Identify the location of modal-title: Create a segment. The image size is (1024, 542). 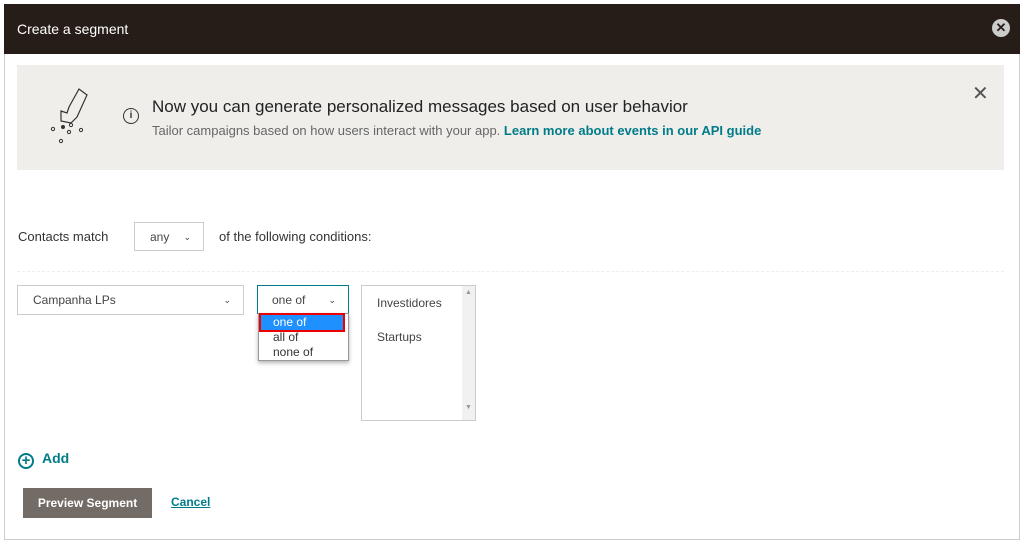
(73, 29).